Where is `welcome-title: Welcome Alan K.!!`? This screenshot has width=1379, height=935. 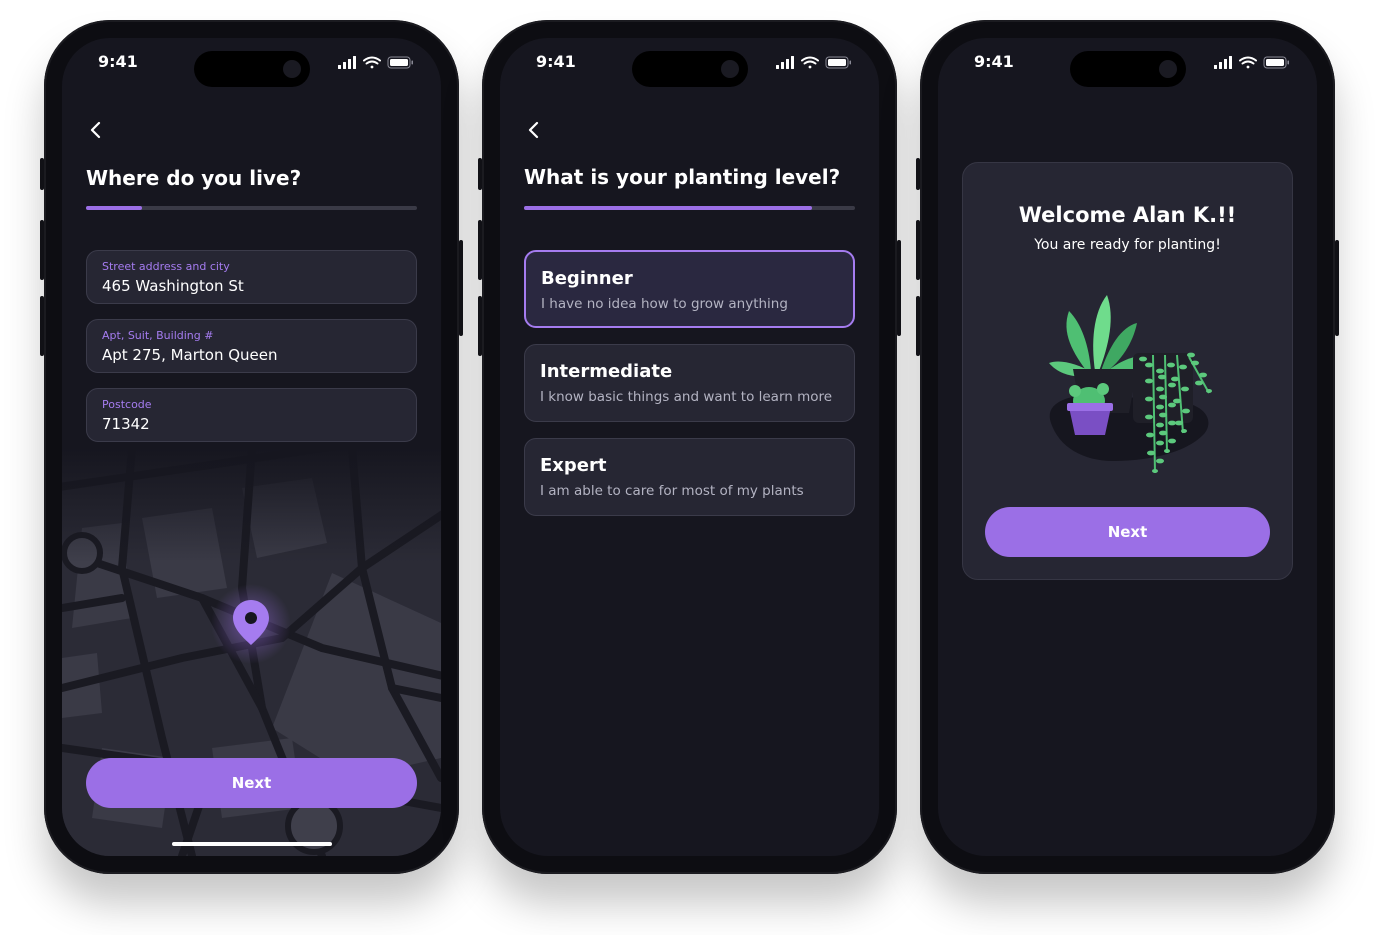 welcome-title: Welcome Alan K.!! is located at coordinates (1127, 215).